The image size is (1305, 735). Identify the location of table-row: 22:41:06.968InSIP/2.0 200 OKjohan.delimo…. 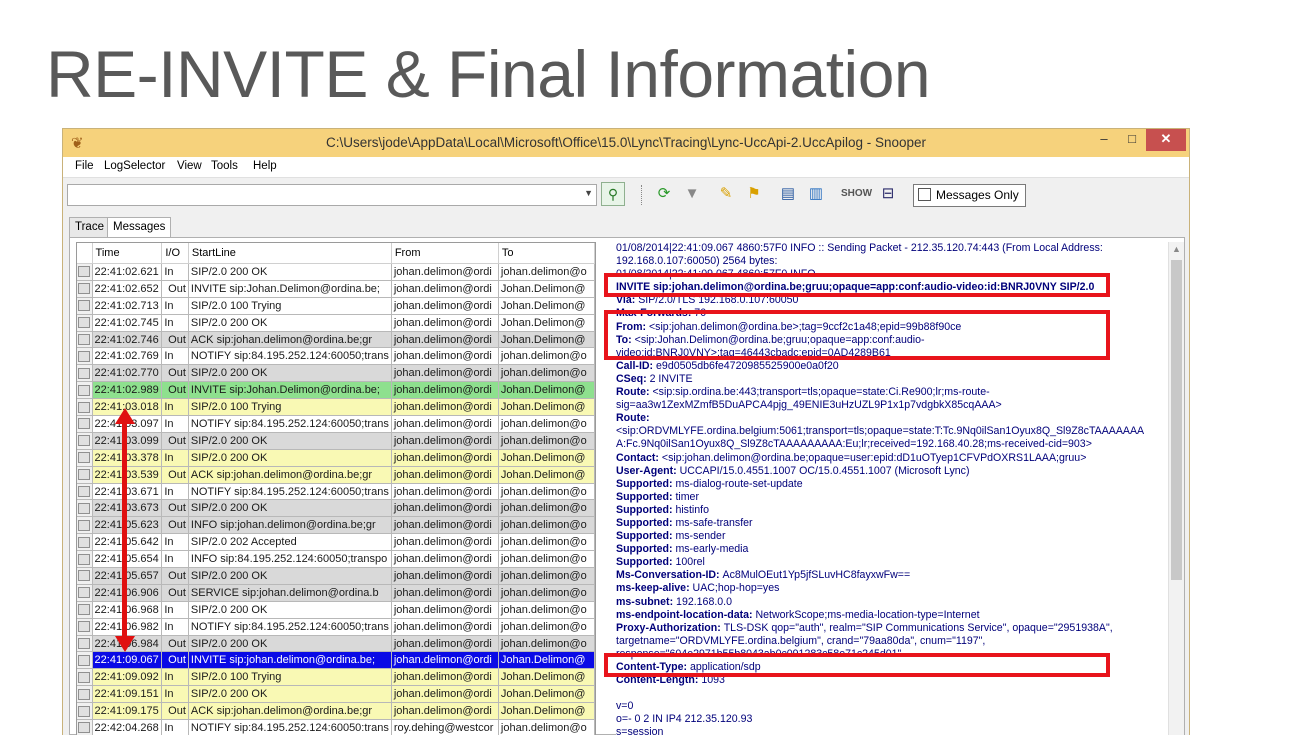
(336, 610).